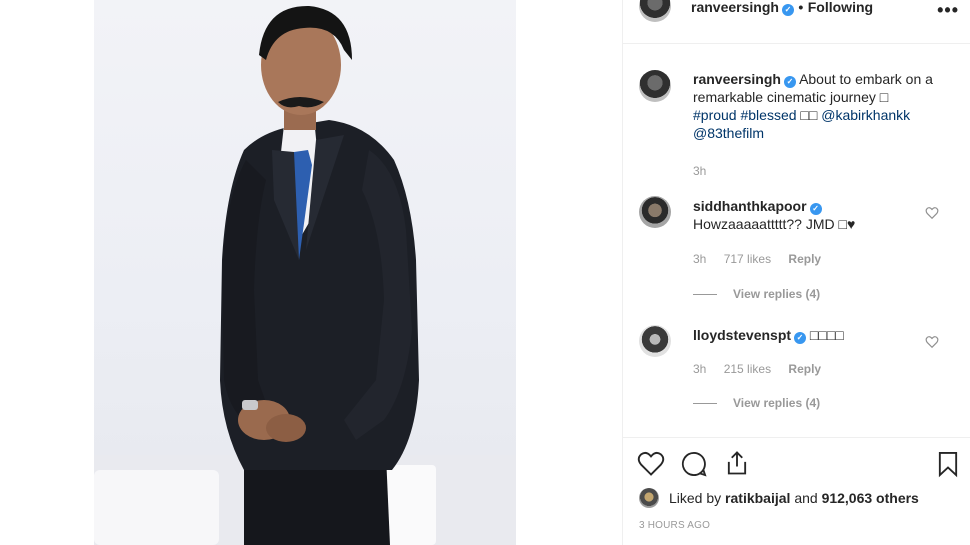 The width and height of the screenshot is (970, 545). What do you see at coordinates (809, 115) in the screenshot?
I see `caption-emoji: □□` at bounding box center [809, 115].